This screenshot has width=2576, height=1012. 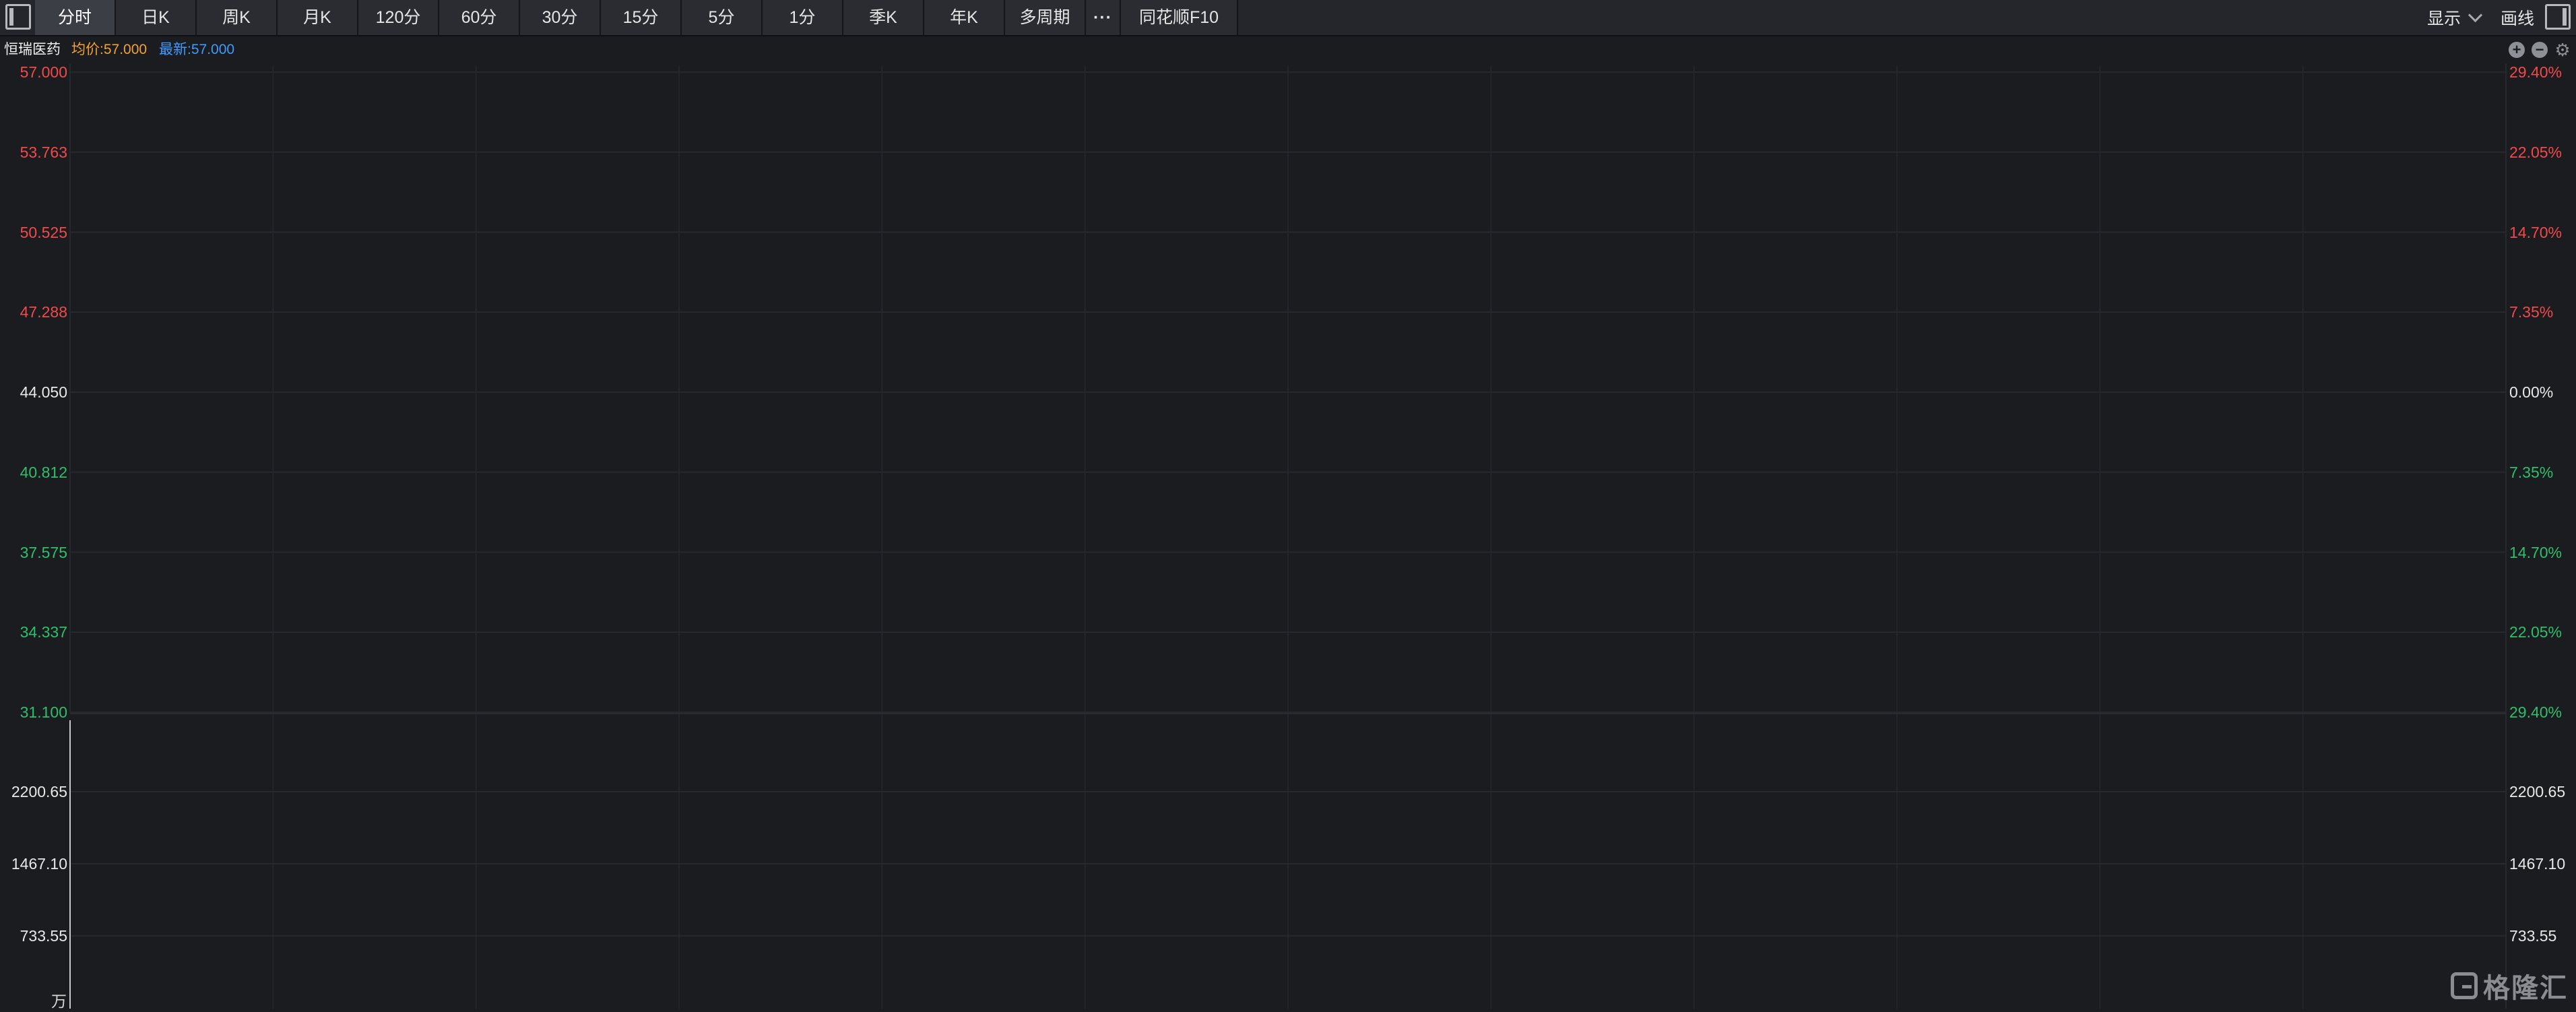 I want to click on volume-tick-label-left: 733.55, so click(x=44, y=936).